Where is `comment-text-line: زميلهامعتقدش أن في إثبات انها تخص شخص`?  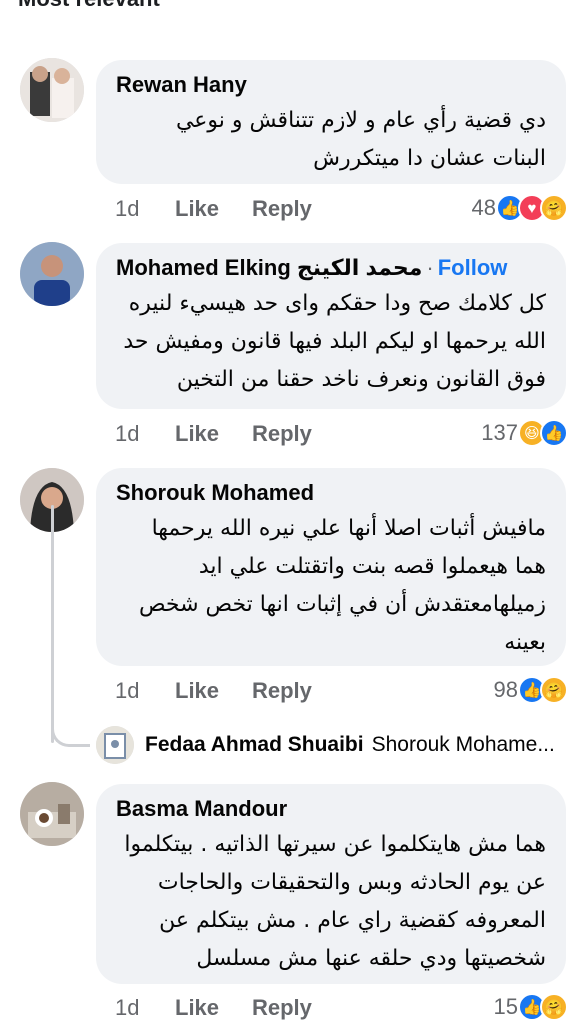 comment-text-line: زميلهامعتقدش أن في إثبات انها تخص شخص is located at coordinates (342, 604).